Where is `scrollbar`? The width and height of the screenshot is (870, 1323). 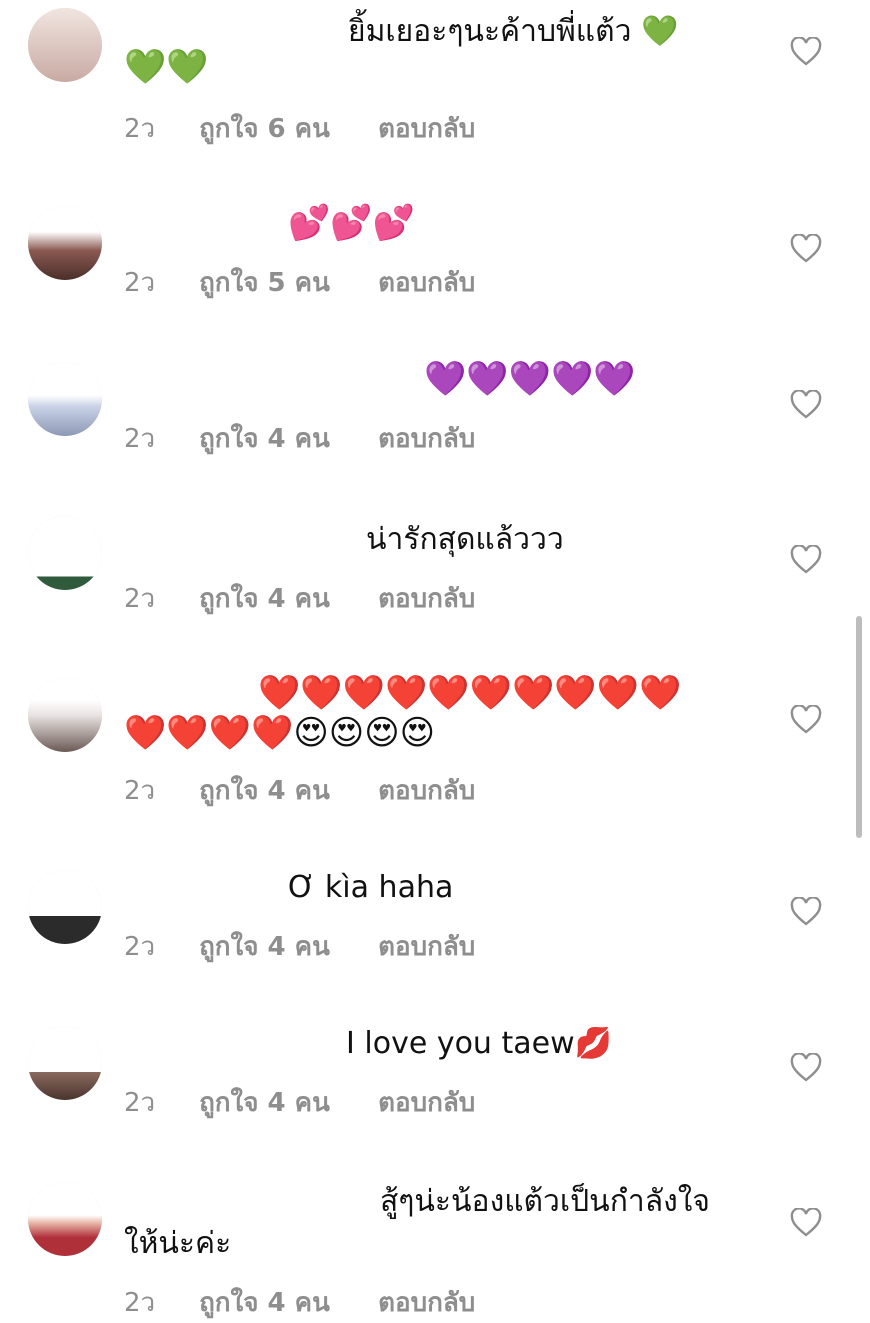 scrollbar is located at coordinates (859, 727).